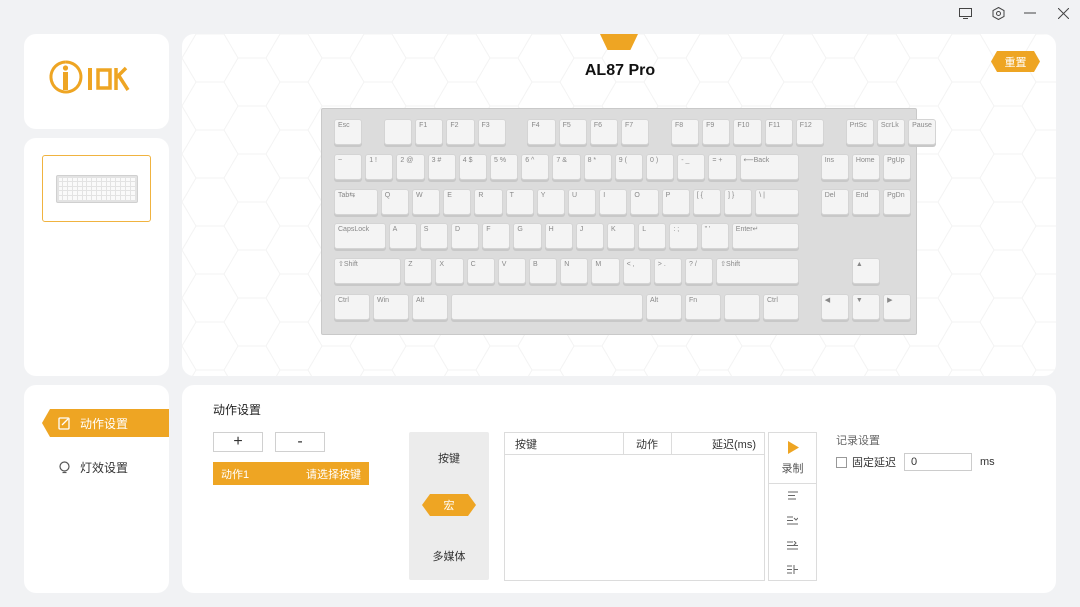  What do you see at coordinates (379, 167) in the screenshot?
I see `key: 1 !` at bounding box center [379, 167].